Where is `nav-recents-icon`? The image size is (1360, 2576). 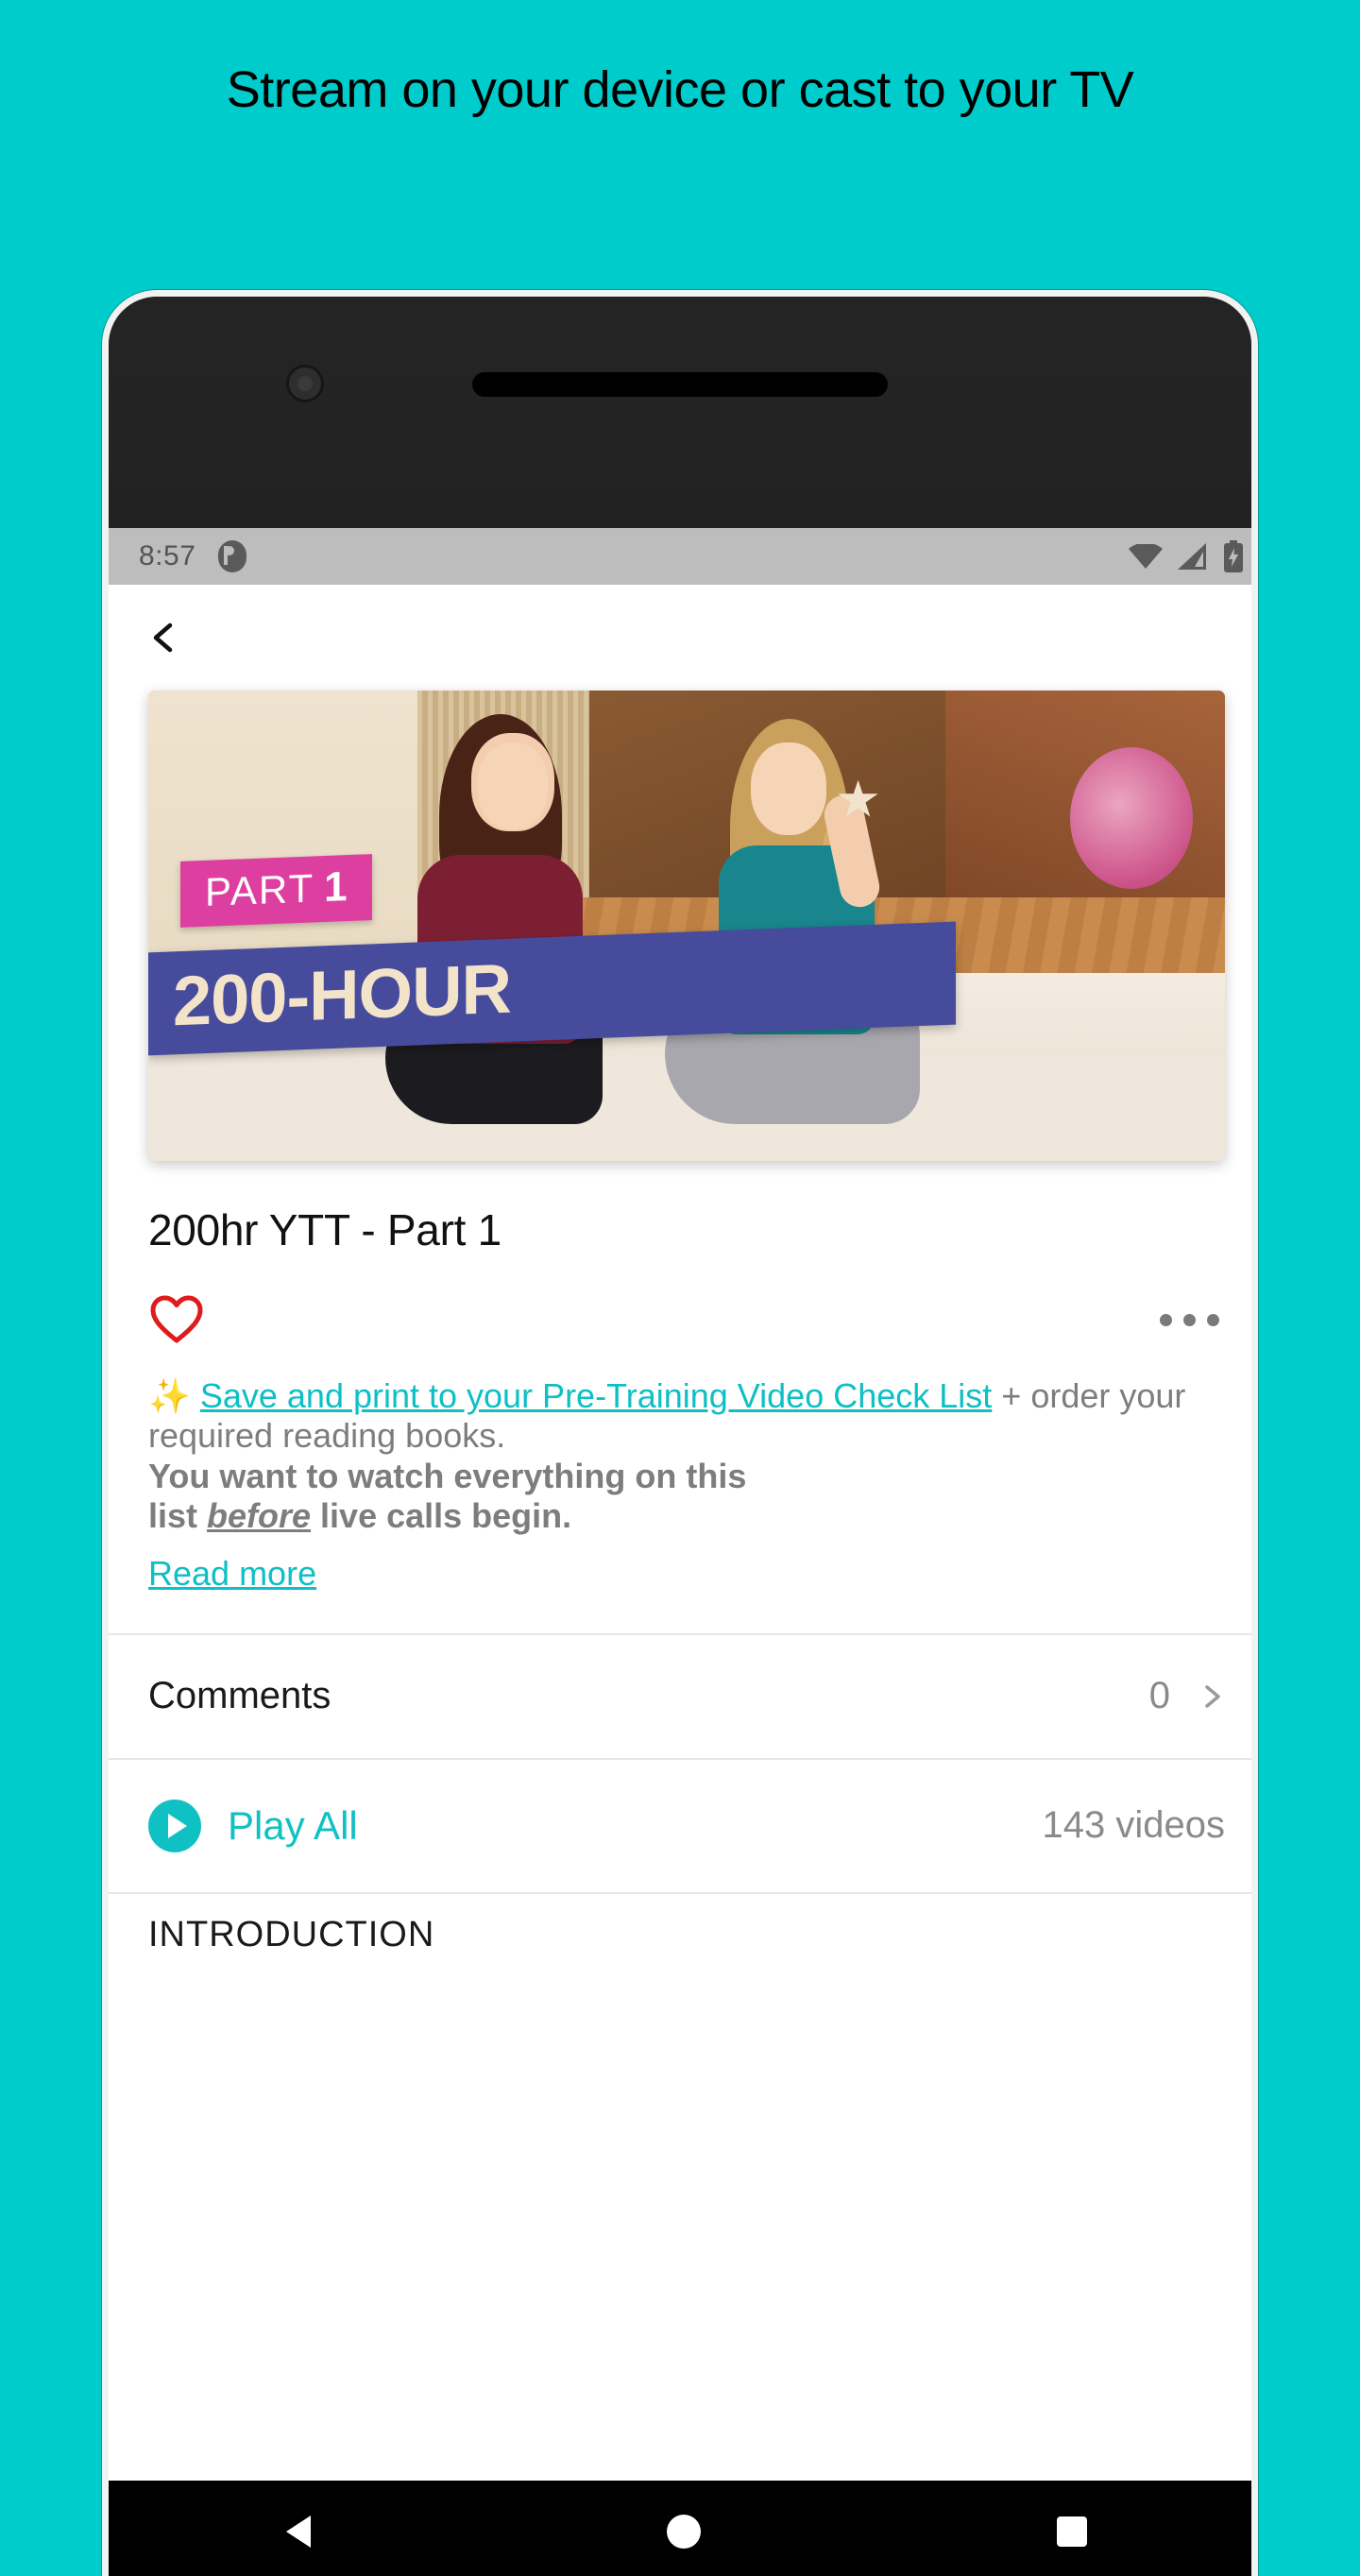
nav-recents-icon is located at coordinates (1071, 2532).